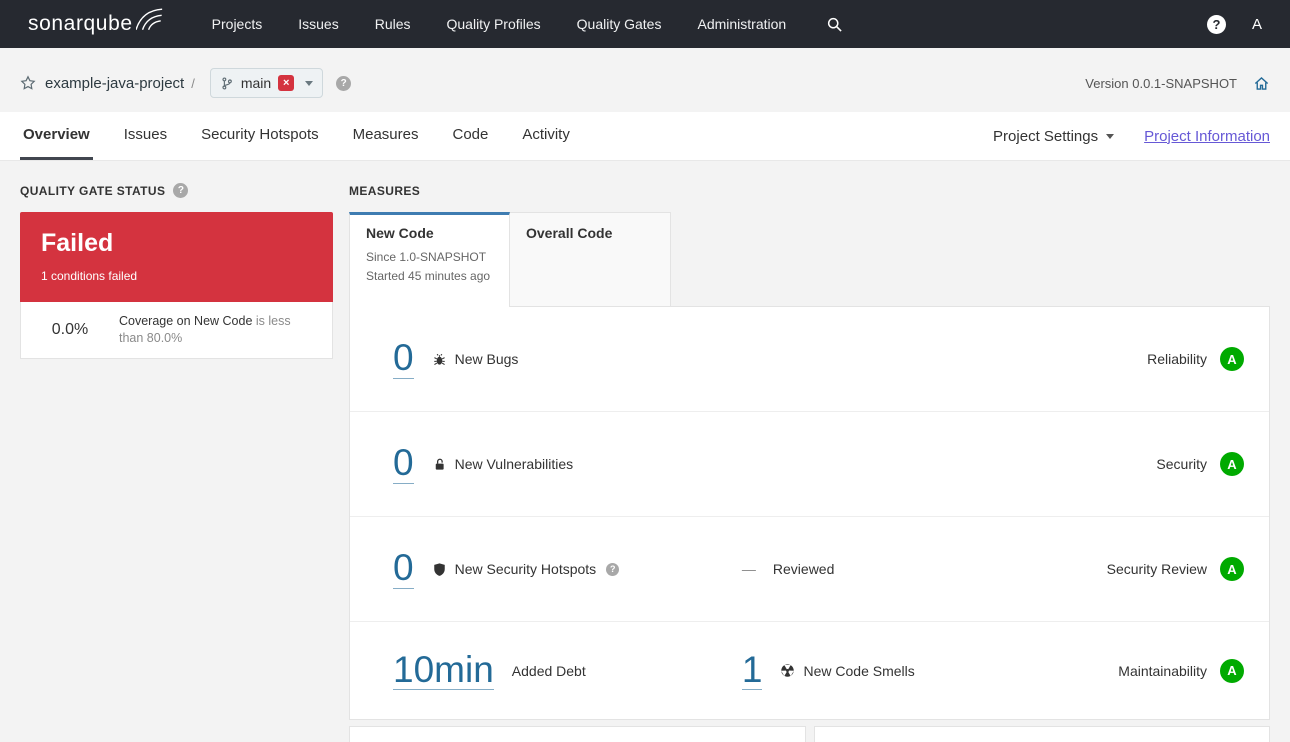  Describe the element at coordinates (470, 136) in the screenshot. I see `tab-code: Code` at that location.